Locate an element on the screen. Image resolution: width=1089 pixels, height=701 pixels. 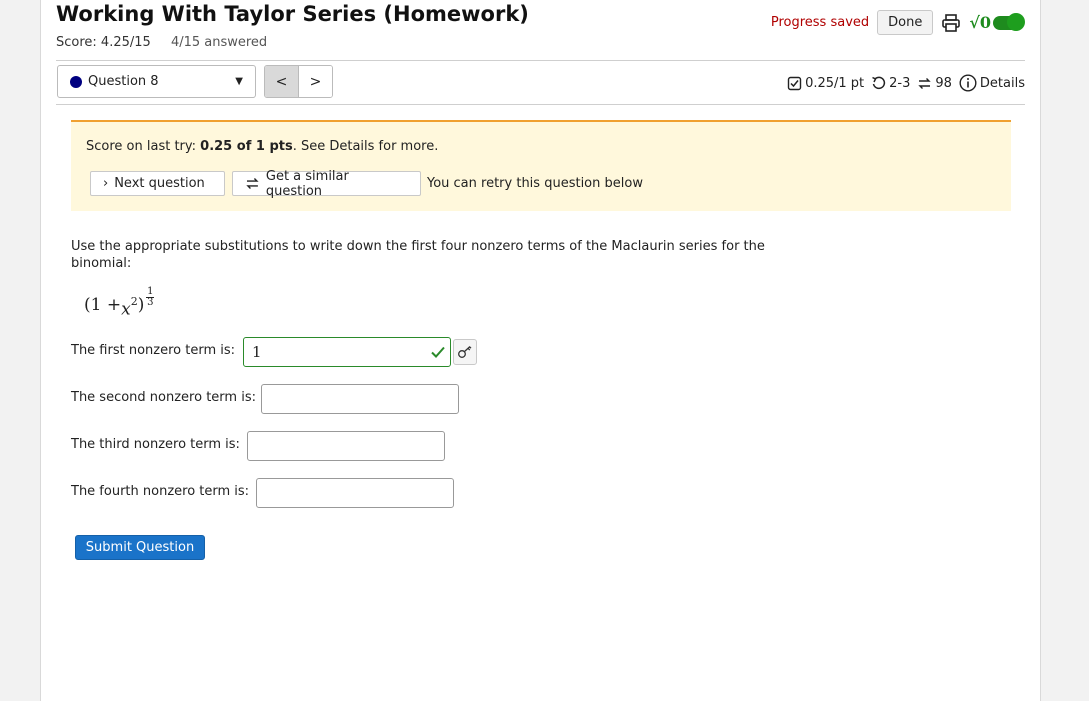
answered-count: 4/15 answered is located at coordinates (219, 42).